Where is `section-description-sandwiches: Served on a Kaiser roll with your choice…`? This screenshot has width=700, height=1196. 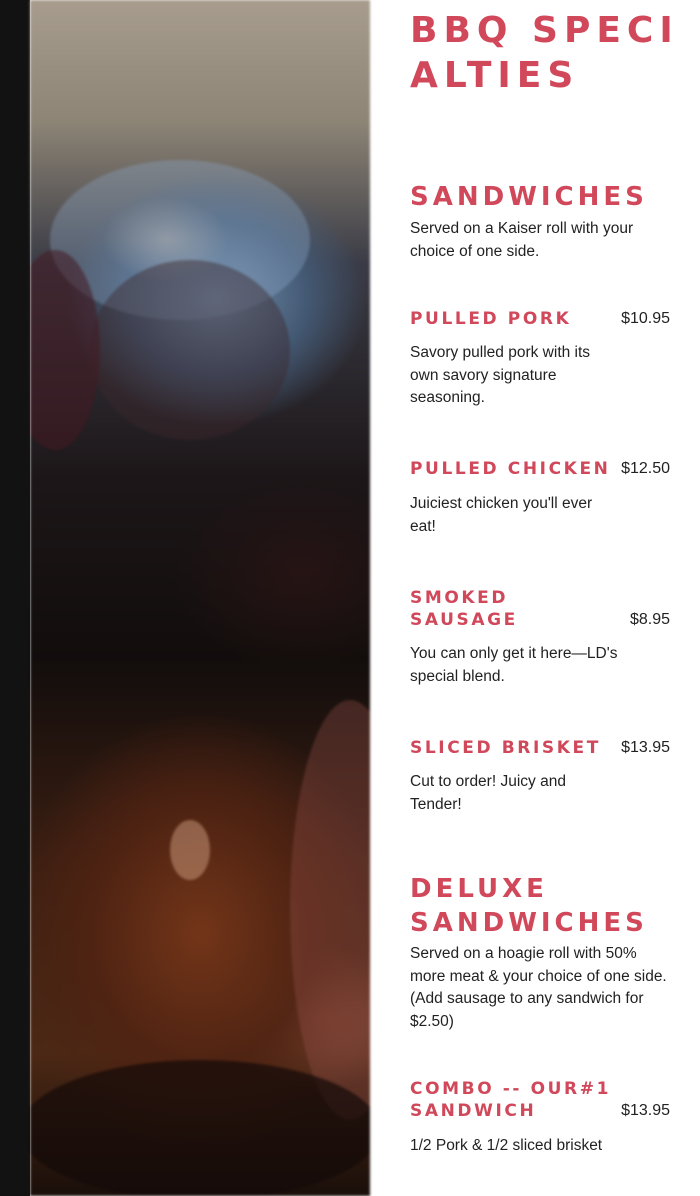 section-description-sandwiches: Served on a Kaiser roll with your choice… is located at coordinates (522, 240).